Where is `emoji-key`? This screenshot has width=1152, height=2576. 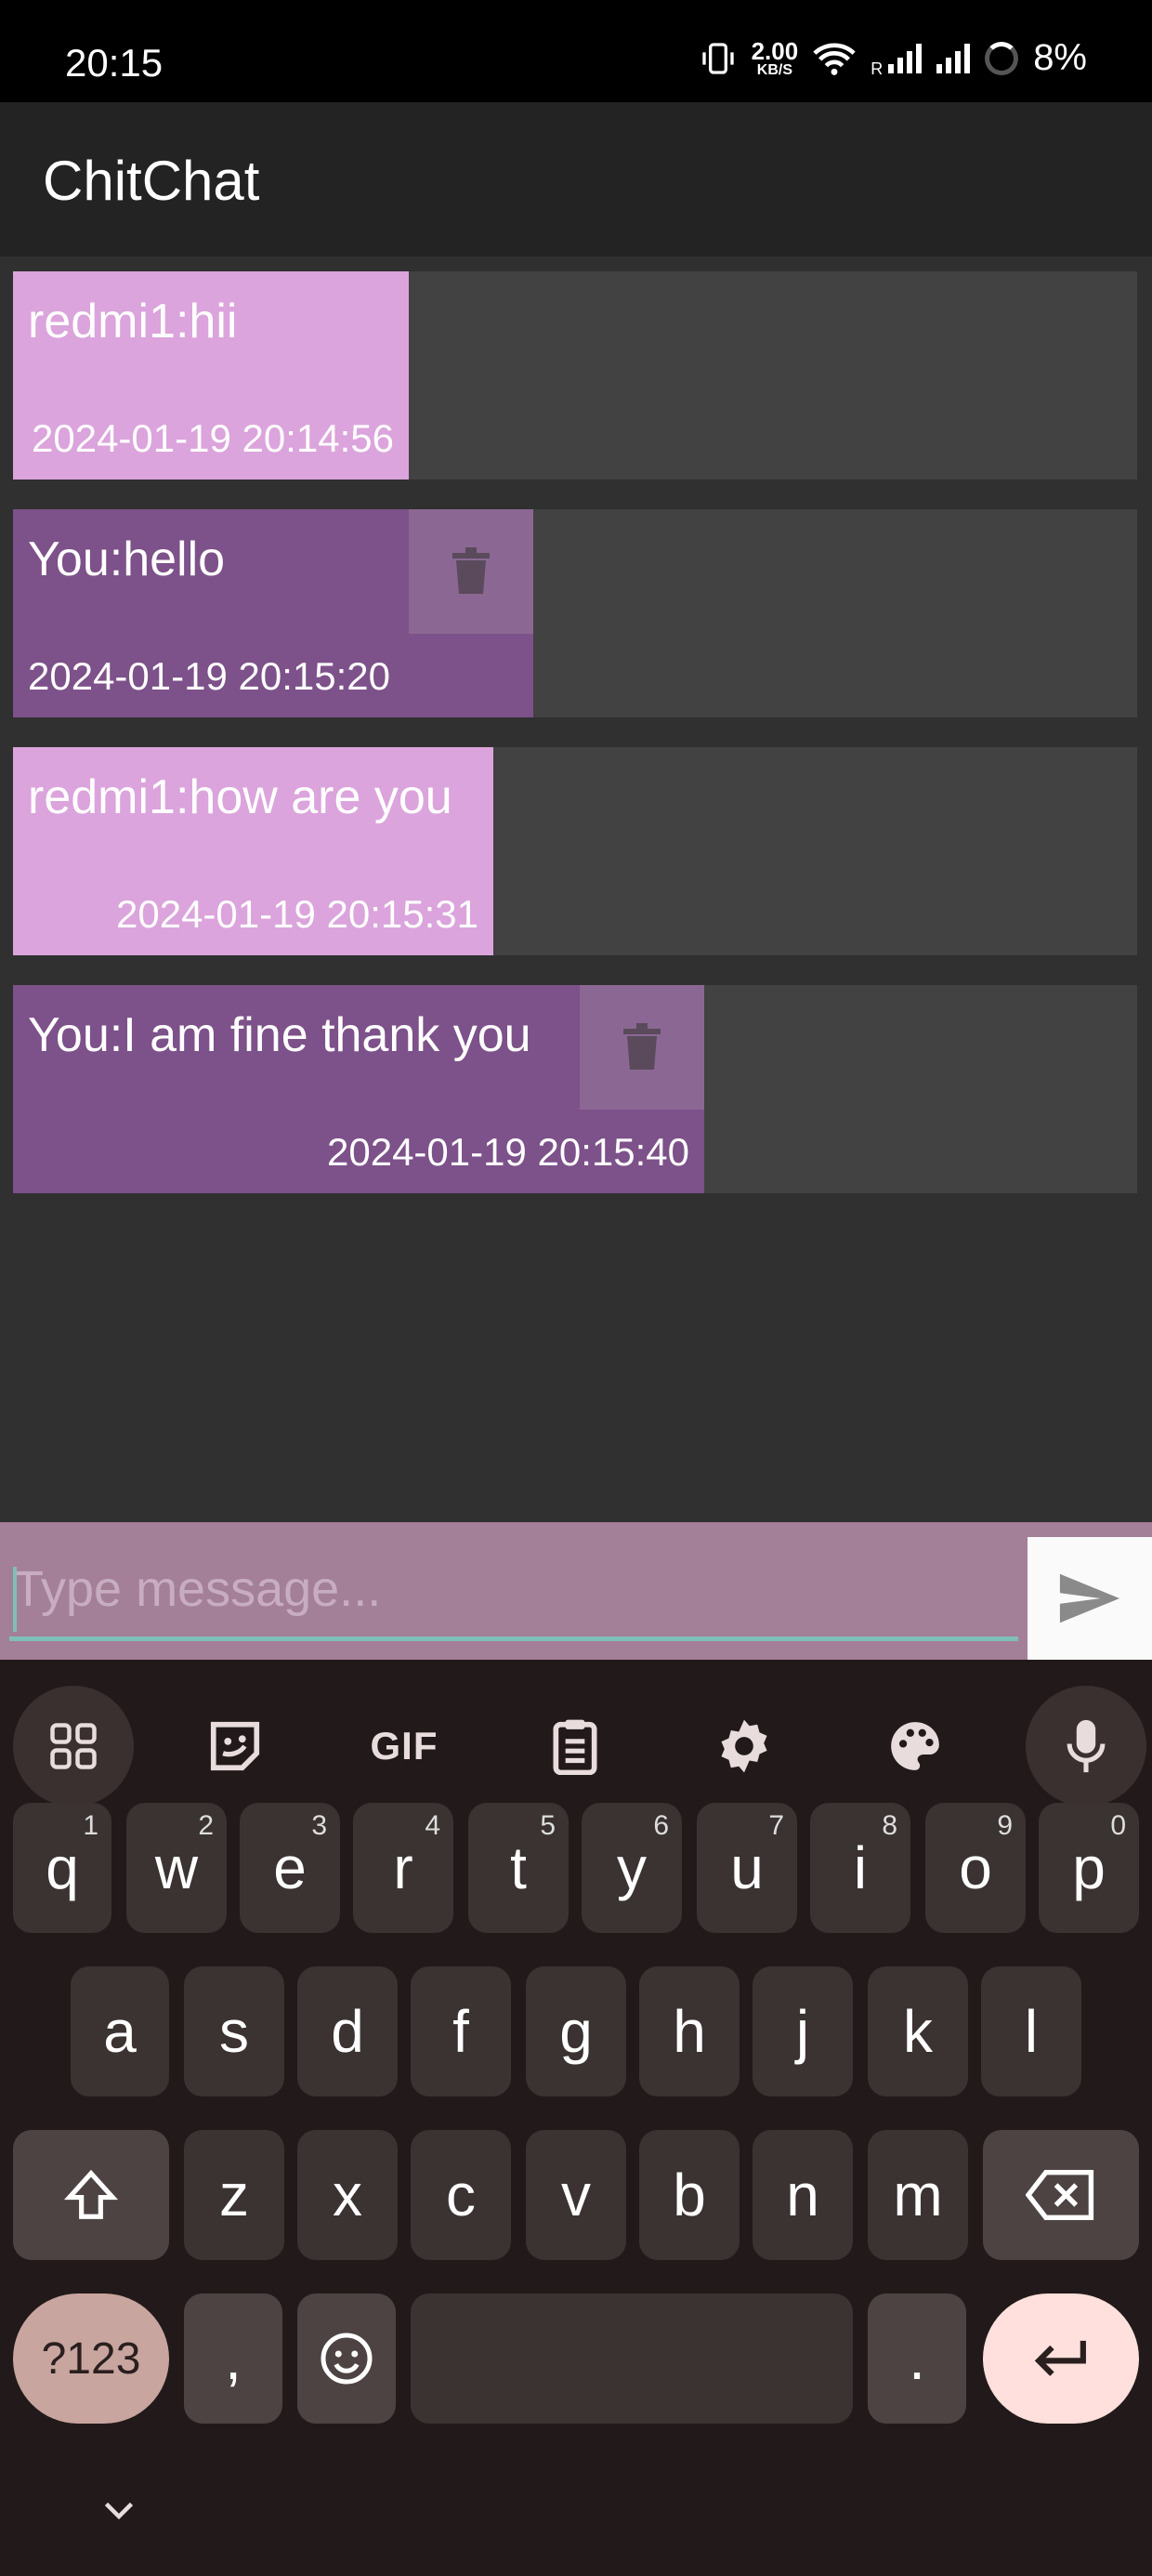
emoji-key is located at coordinates (346, 2358).